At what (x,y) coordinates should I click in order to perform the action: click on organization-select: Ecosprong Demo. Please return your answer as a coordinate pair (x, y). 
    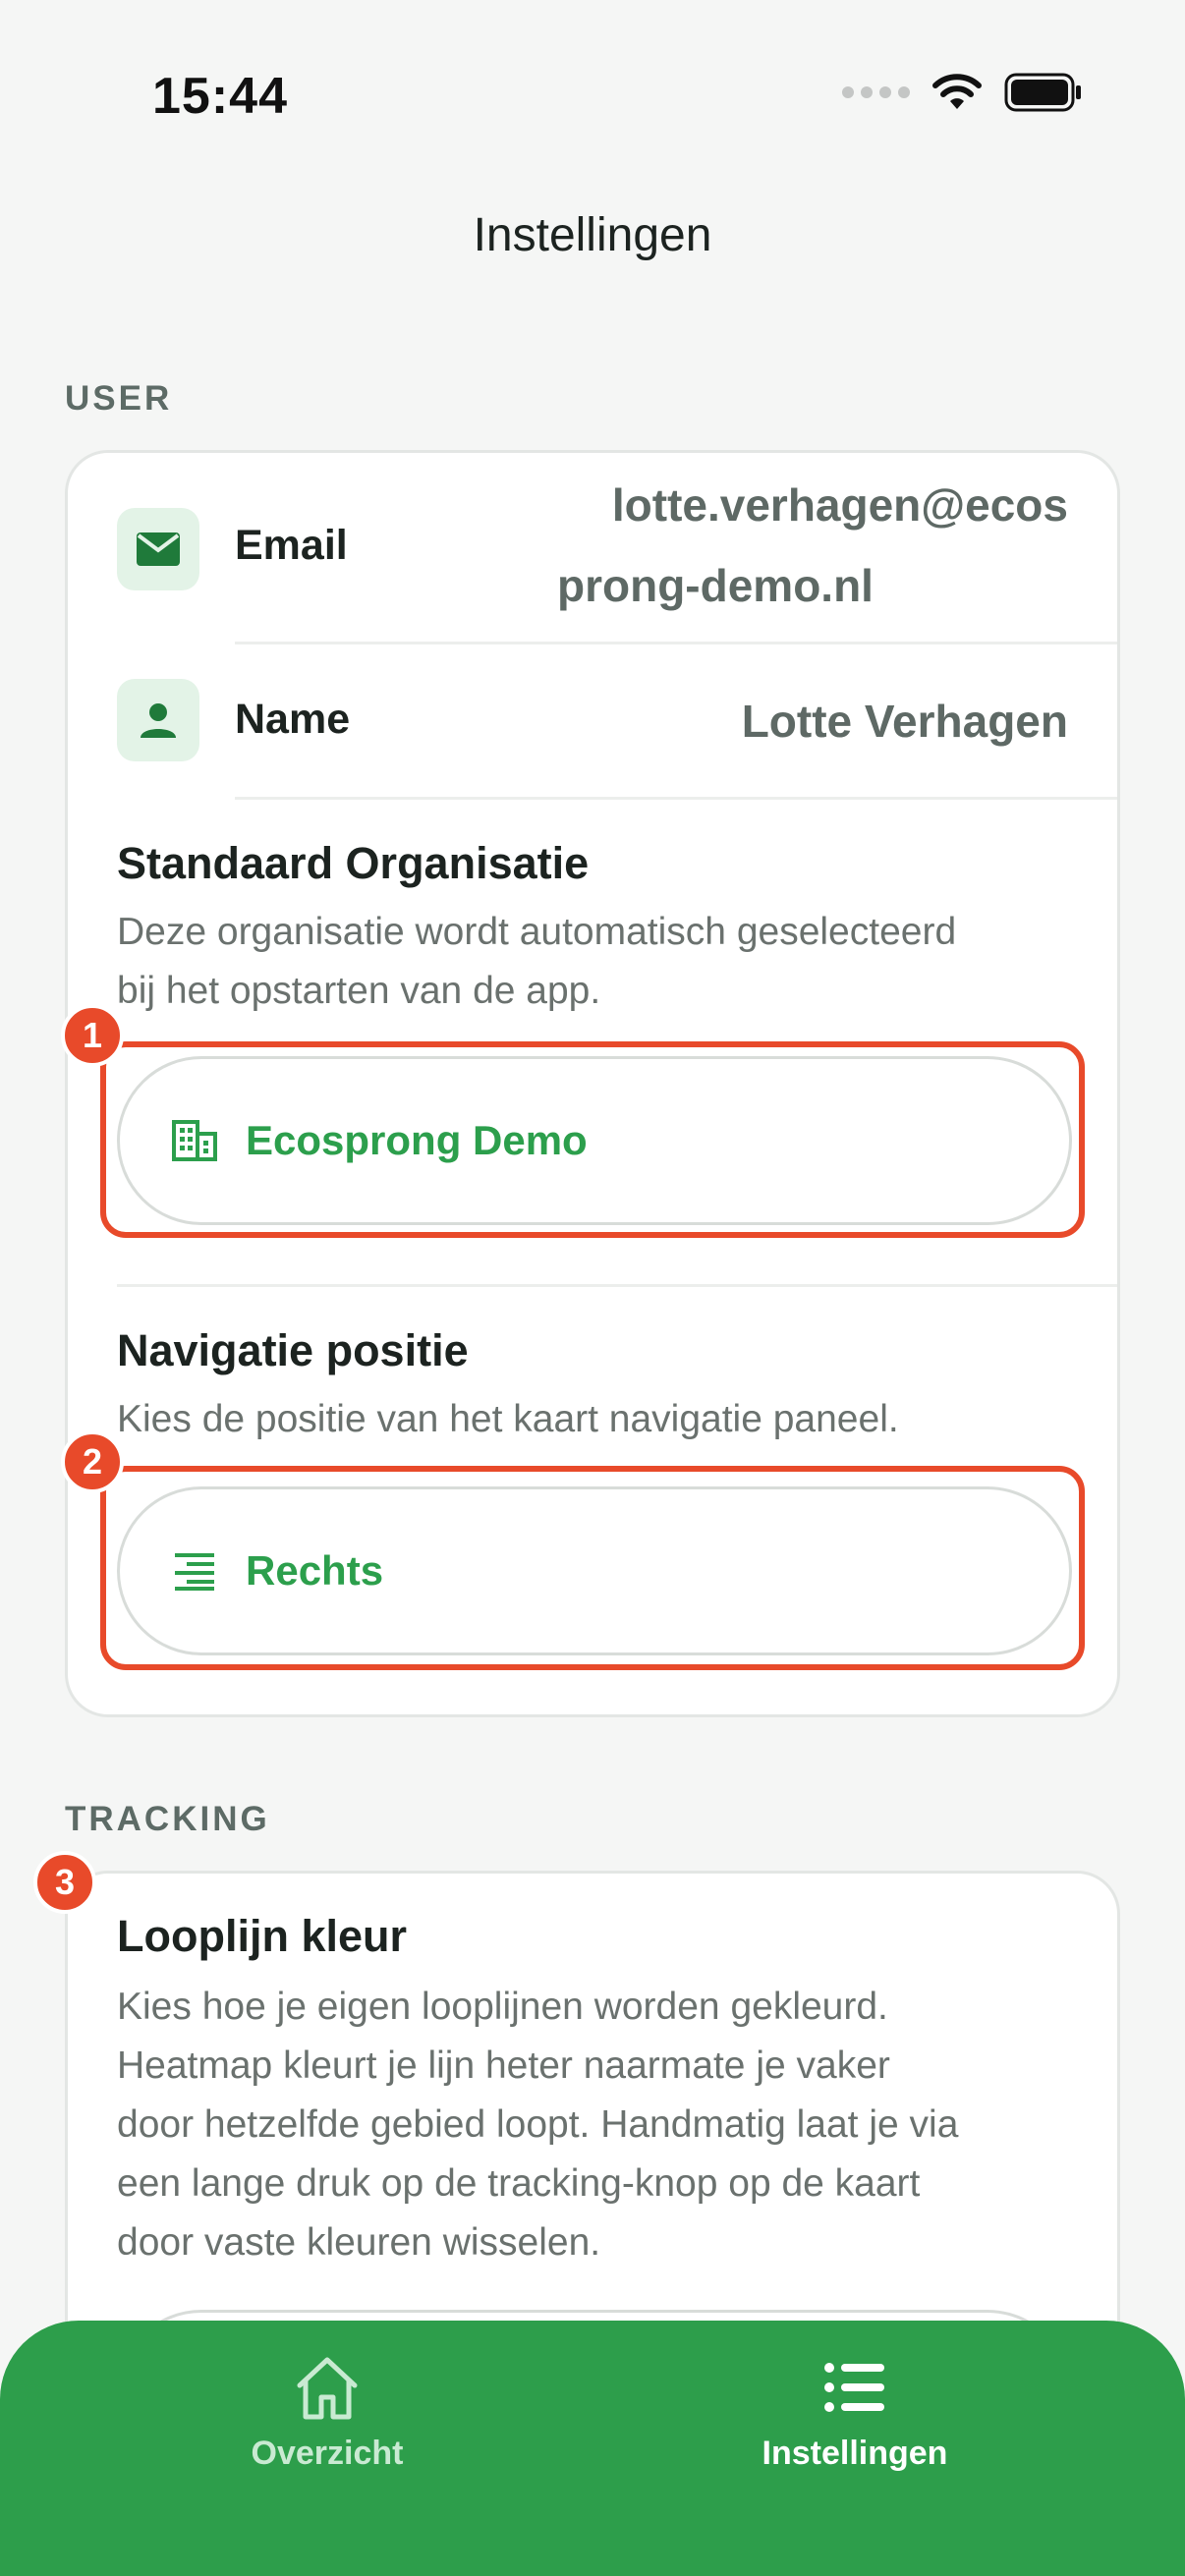
    Looking at the image, I should click on (594, 1140).